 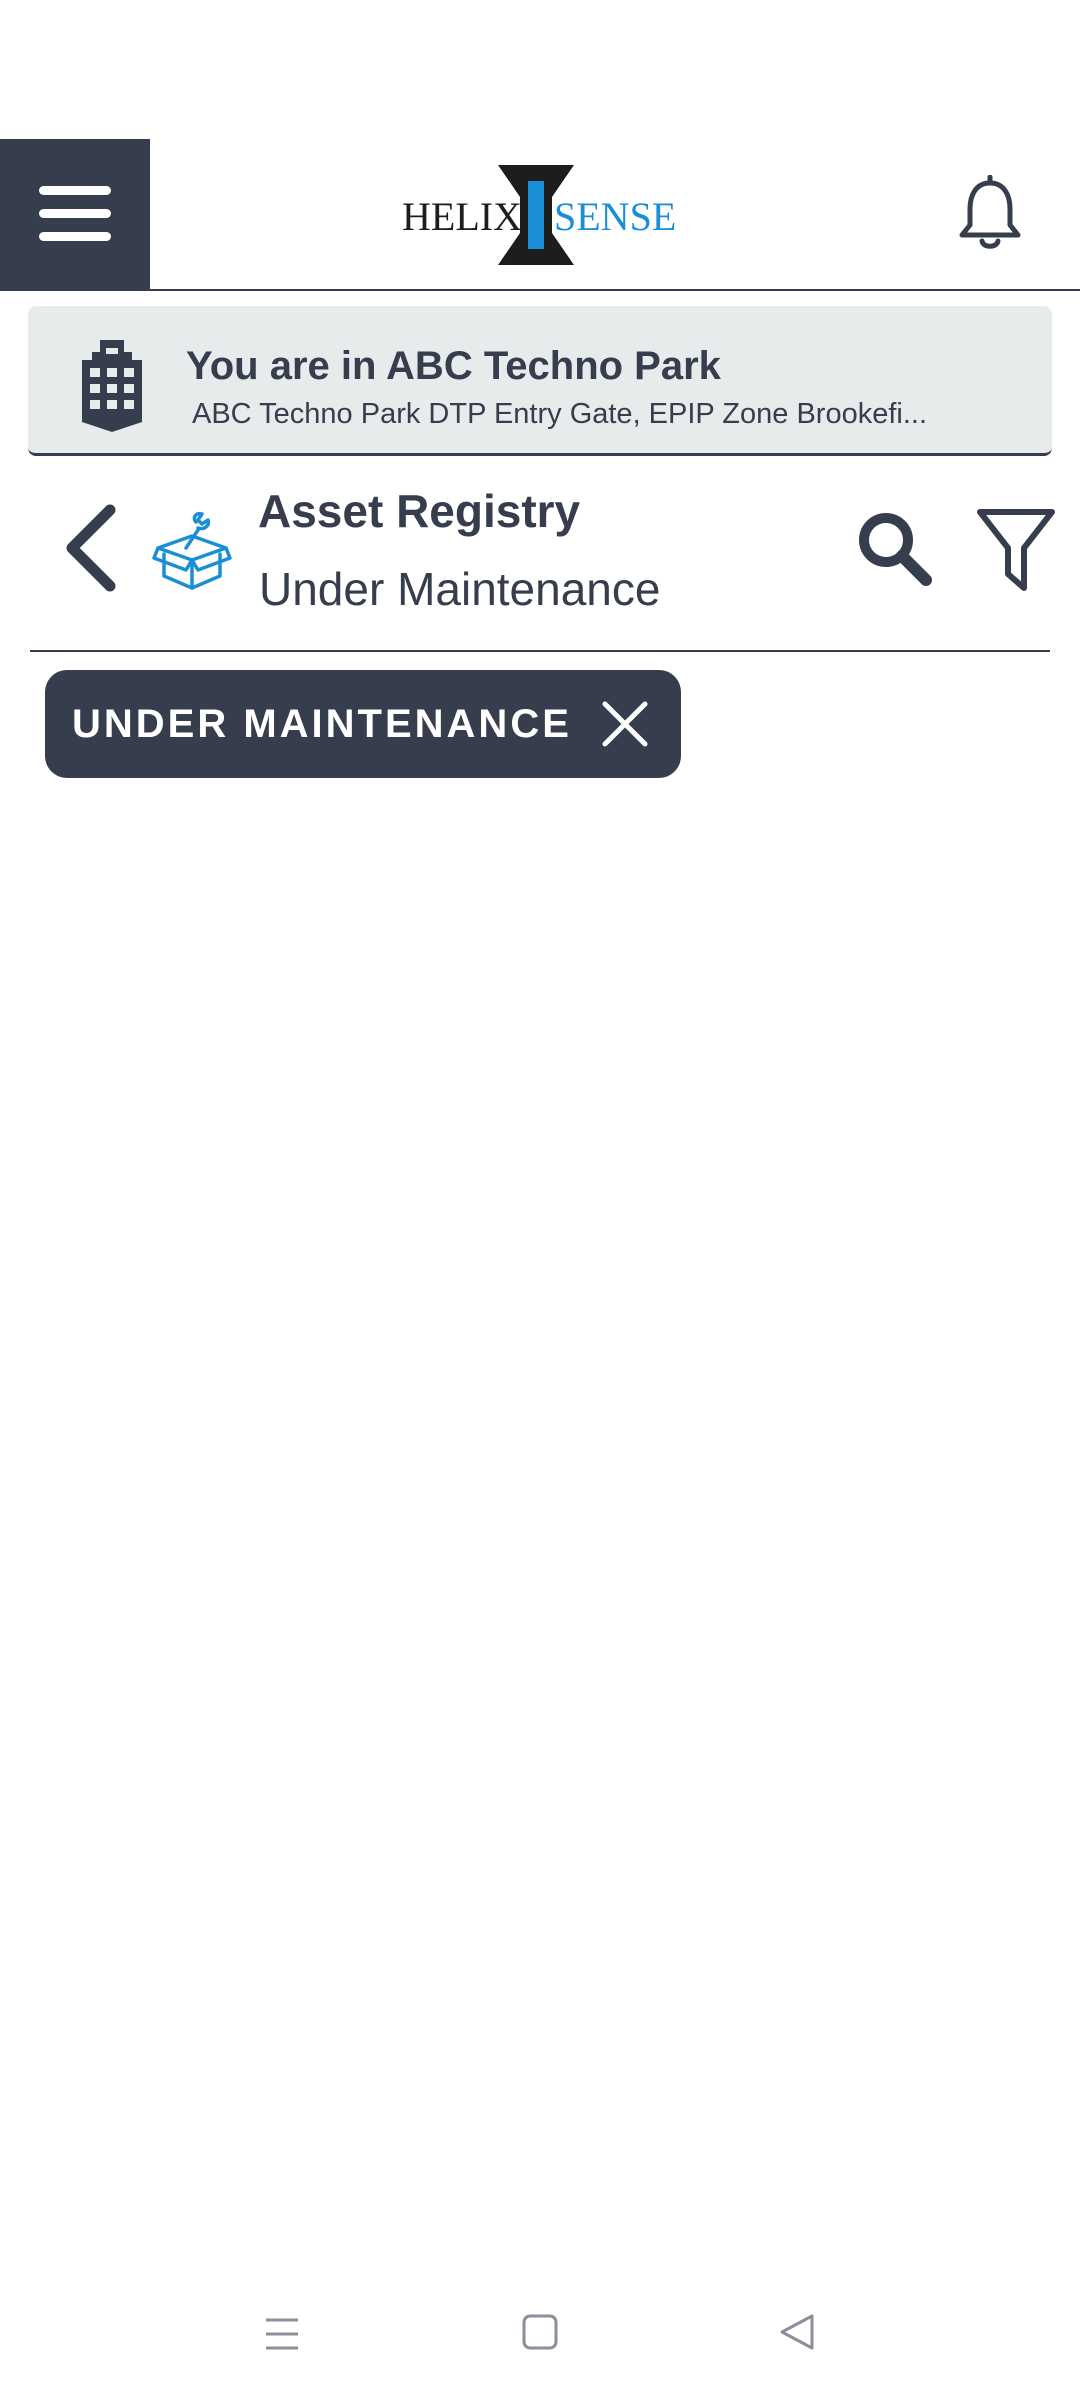 I want to click on close-icon, so click(x=625, y=724).